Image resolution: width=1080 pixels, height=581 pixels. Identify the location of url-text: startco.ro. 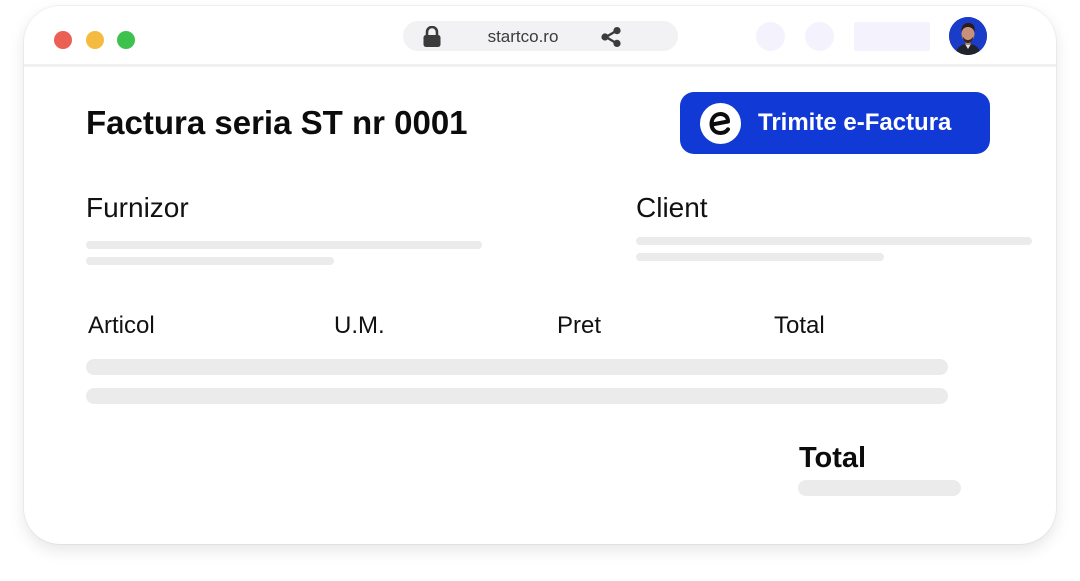
(523, 37).